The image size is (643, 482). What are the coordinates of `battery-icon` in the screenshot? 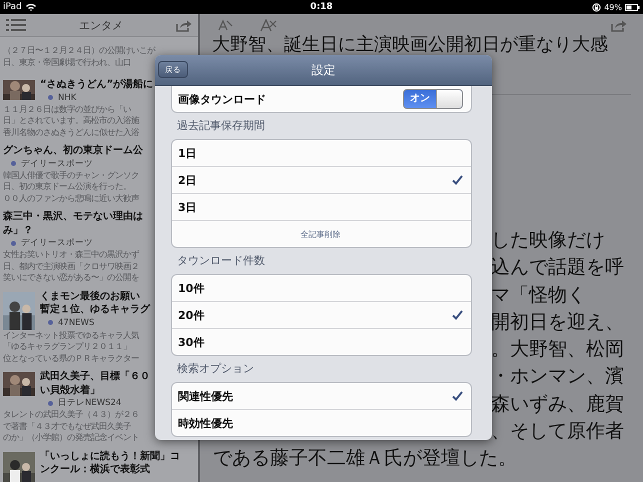 It's located at (632, 7).